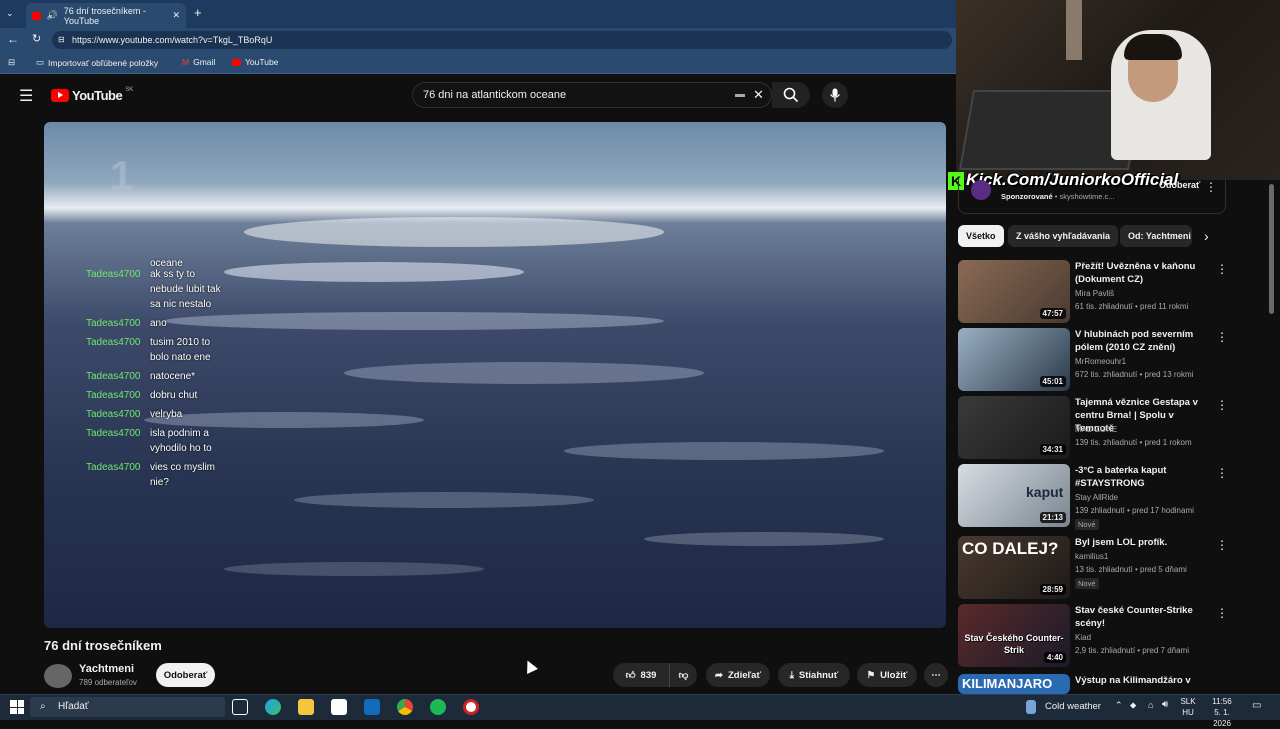 The width and height of the screenshot is (1280, 729). Describe the element at coordinates (1119, 705) in the screenshot. I see `tray-chevron-icon: ⌃` at that location.